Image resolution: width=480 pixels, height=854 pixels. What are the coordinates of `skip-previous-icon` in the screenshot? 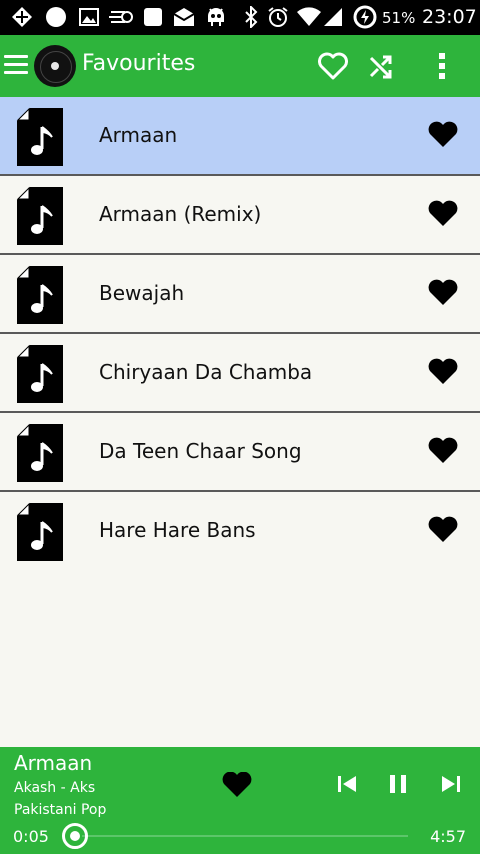 It's located at (347, 784).